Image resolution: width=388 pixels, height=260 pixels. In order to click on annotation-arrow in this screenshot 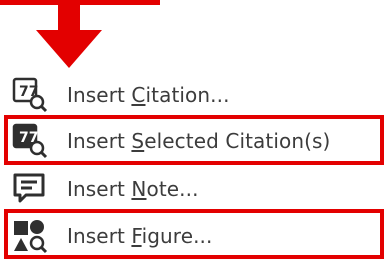, I will do `click(80, 34)`.